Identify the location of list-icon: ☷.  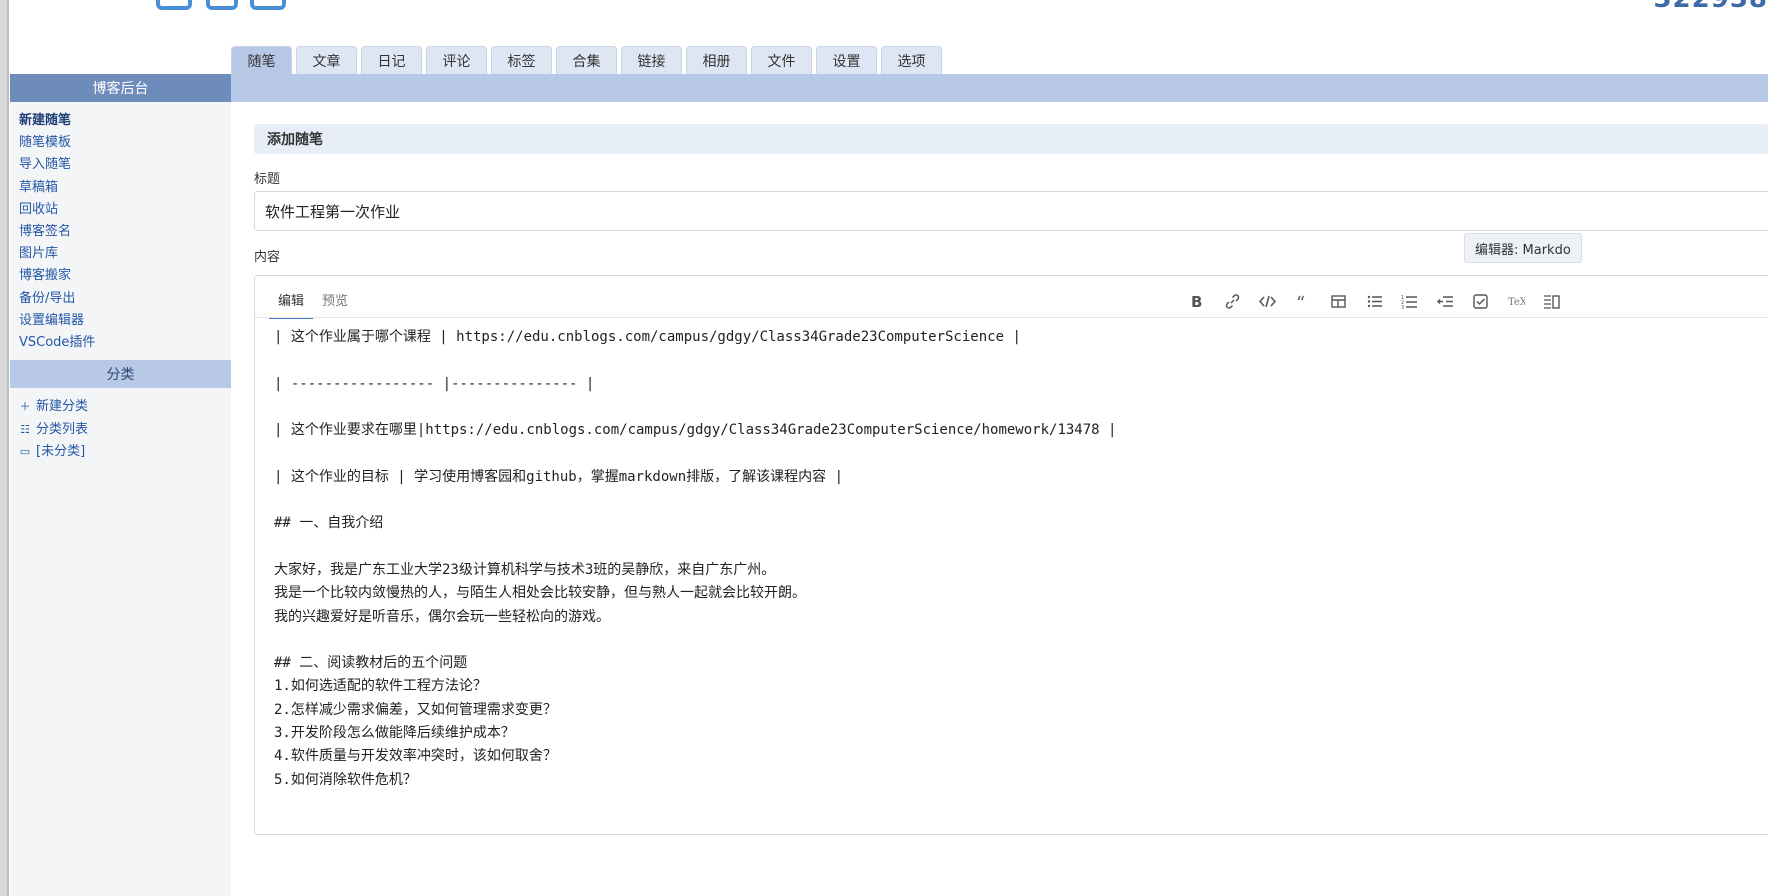
(25, 429).